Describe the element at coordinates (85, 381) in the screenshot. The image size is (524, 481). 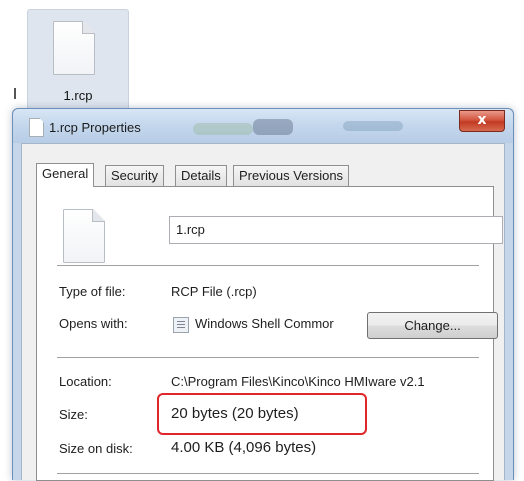
I see `location-label: Location:` at that location.